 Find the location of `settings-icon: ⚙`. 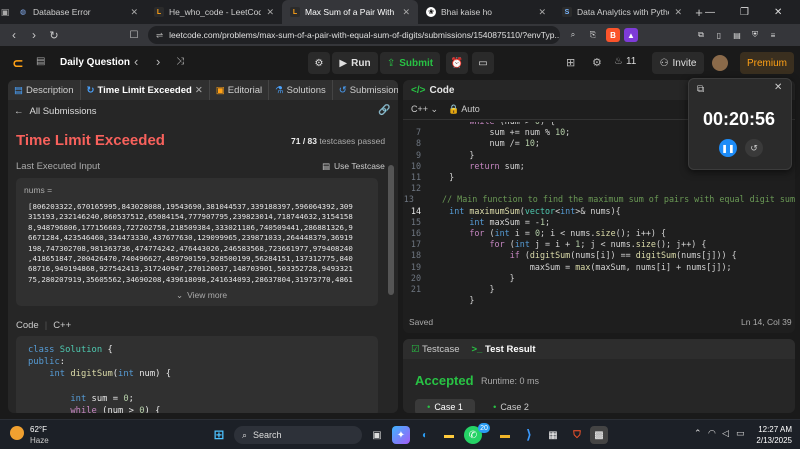

settings-icon: ⚙ is located at coordinates (597, 62).